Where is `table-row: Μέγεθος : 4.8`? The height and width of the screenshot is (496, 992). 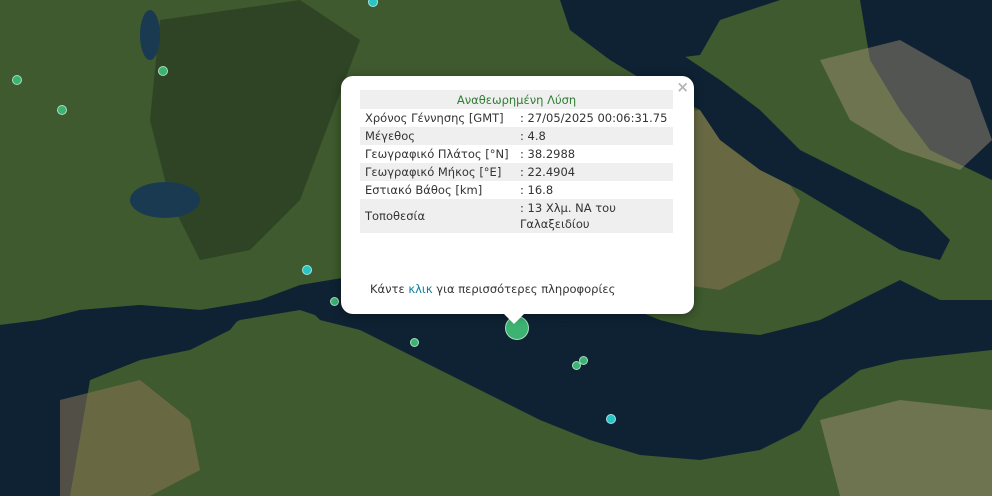
table-row: Μέγεθος : 4.8 is located at coordinates (516, 136).